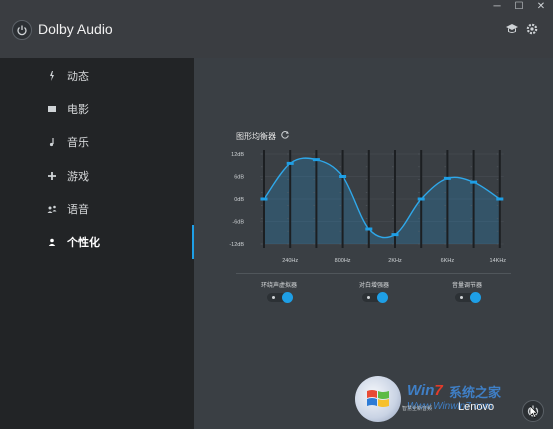 This screenshot has height=429, width=553. I want to click on sidebar-item-label: 音乐, so click(78, 143).